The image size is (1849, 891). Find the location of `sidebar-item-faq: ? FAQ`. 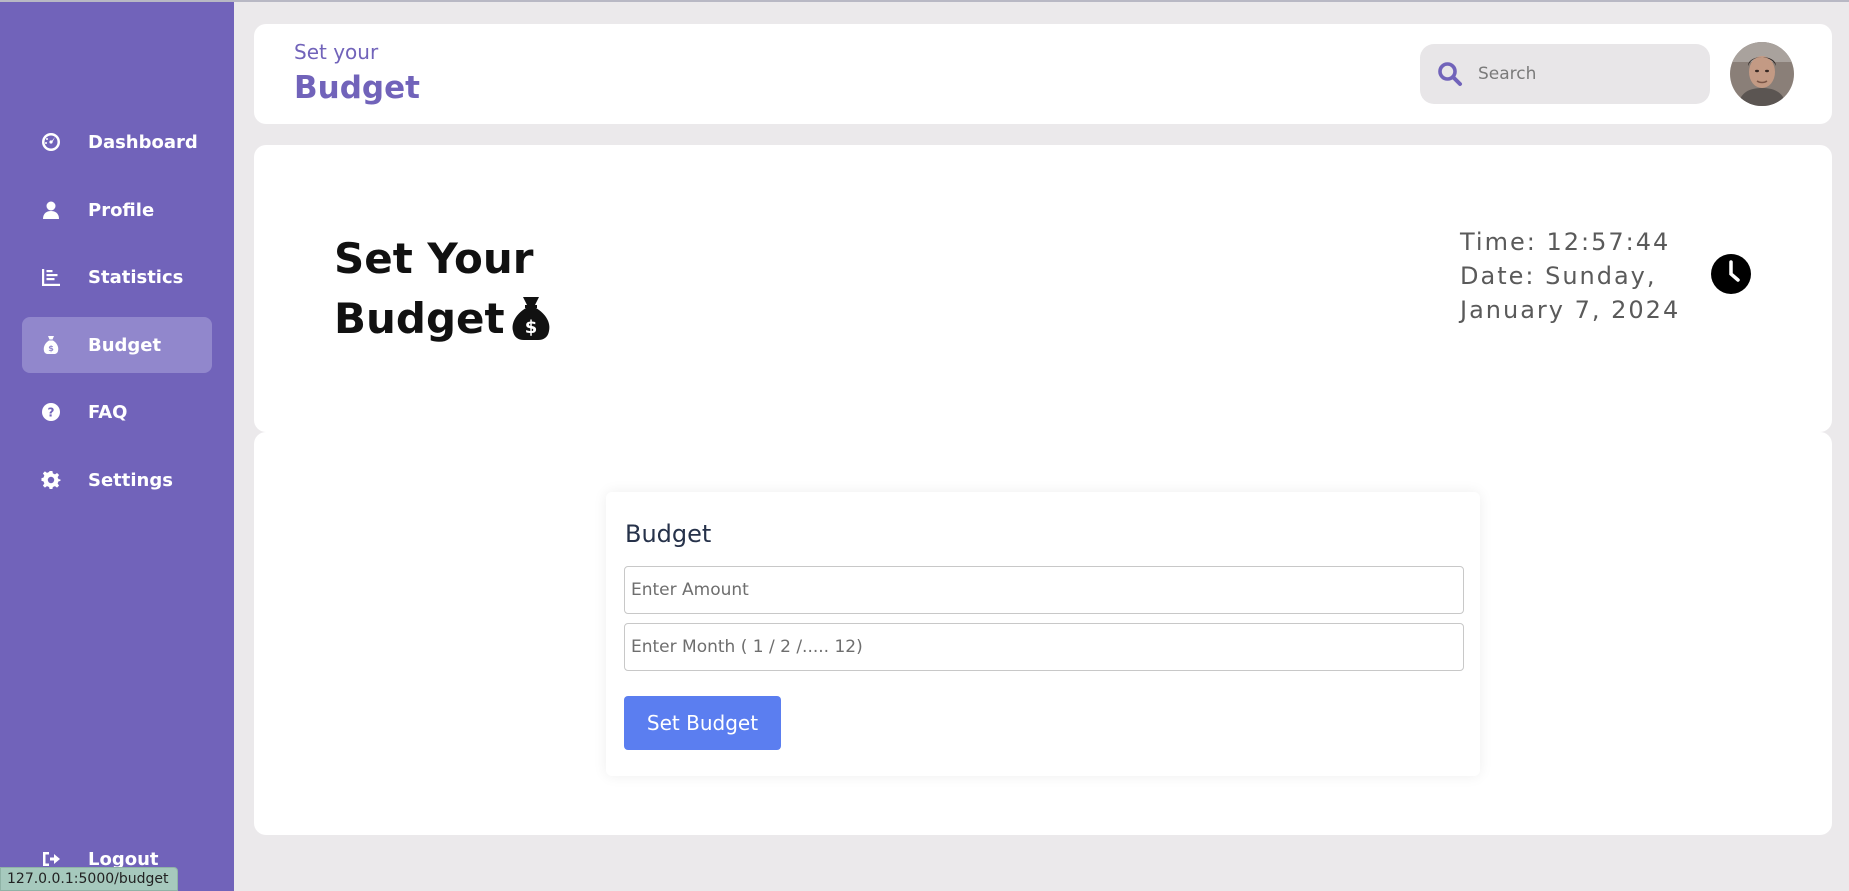

sidebar-item-faq: ? FAQ is located at coordinates (117, 412).